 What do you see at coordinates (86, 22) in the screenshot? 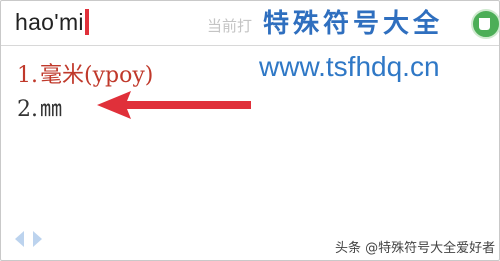
I see `text-cursor` at bounding box center [86, 22].